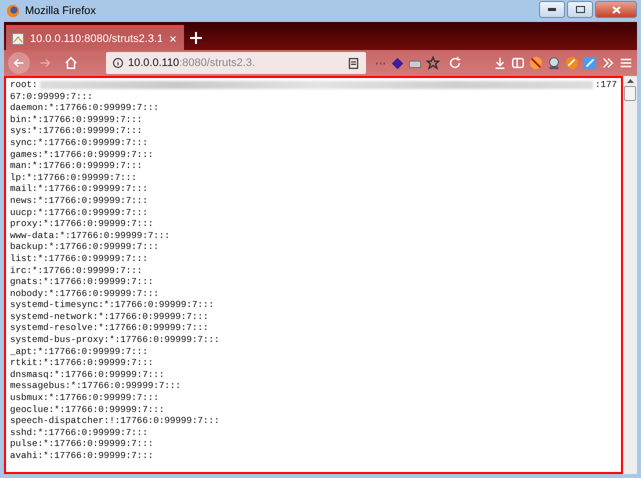 This screenshot has width=641, height=478. Describe the element at coordinates (236, 63) in the screenshot. I see `address-bar: 10.0.0.110:8080/struts2.3.` at that location.